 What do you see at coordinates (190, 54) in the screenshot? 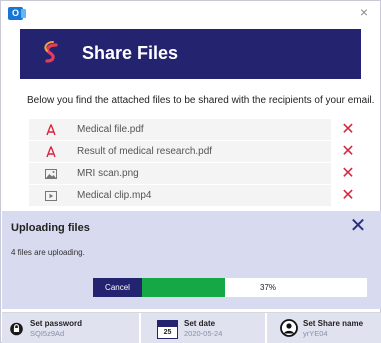
I see `share-files-header: Share Files` at bounding box center [190, 54].